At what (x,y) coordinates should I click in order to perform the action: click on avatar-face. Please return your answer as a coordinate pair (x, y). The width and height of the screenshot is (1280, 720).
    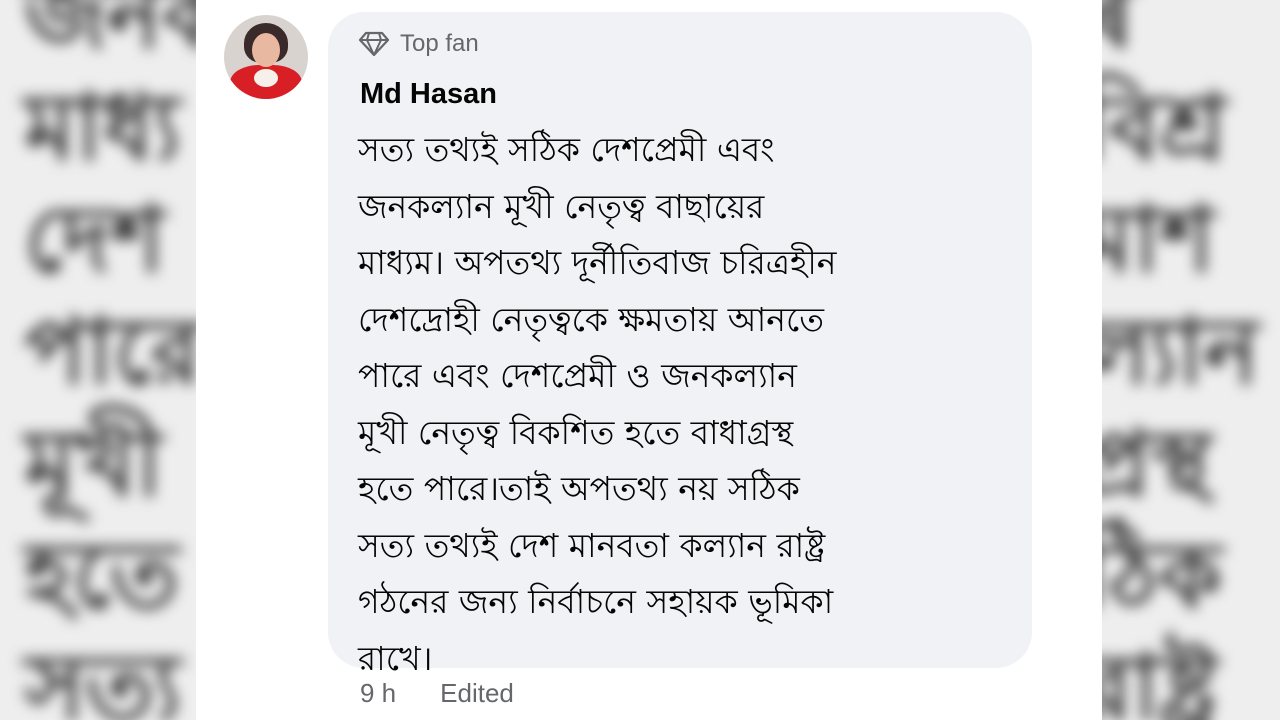
    Looking at the image, I should click on (266, 50).